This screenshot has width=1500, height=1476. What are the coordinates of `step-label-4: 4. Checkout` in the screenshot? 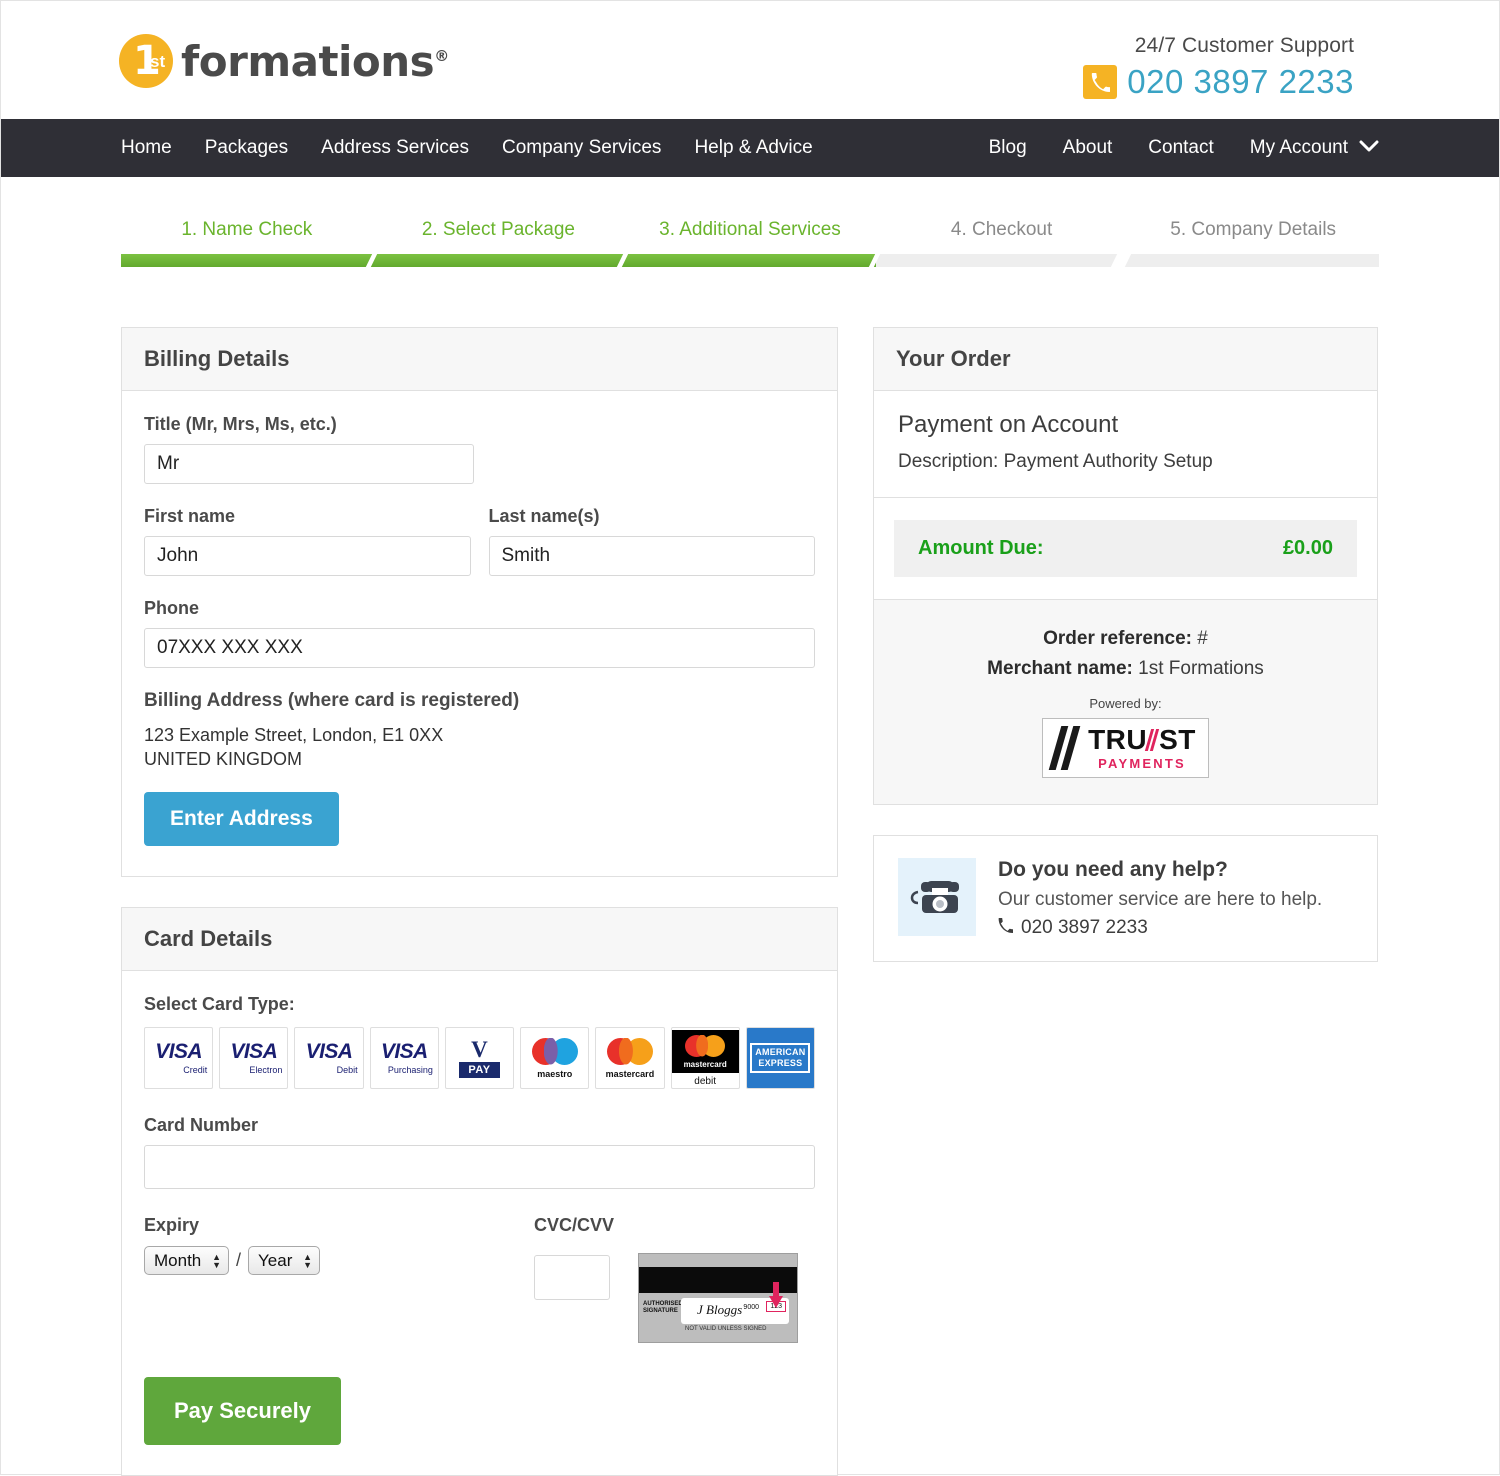 It's located at (1001, 229).